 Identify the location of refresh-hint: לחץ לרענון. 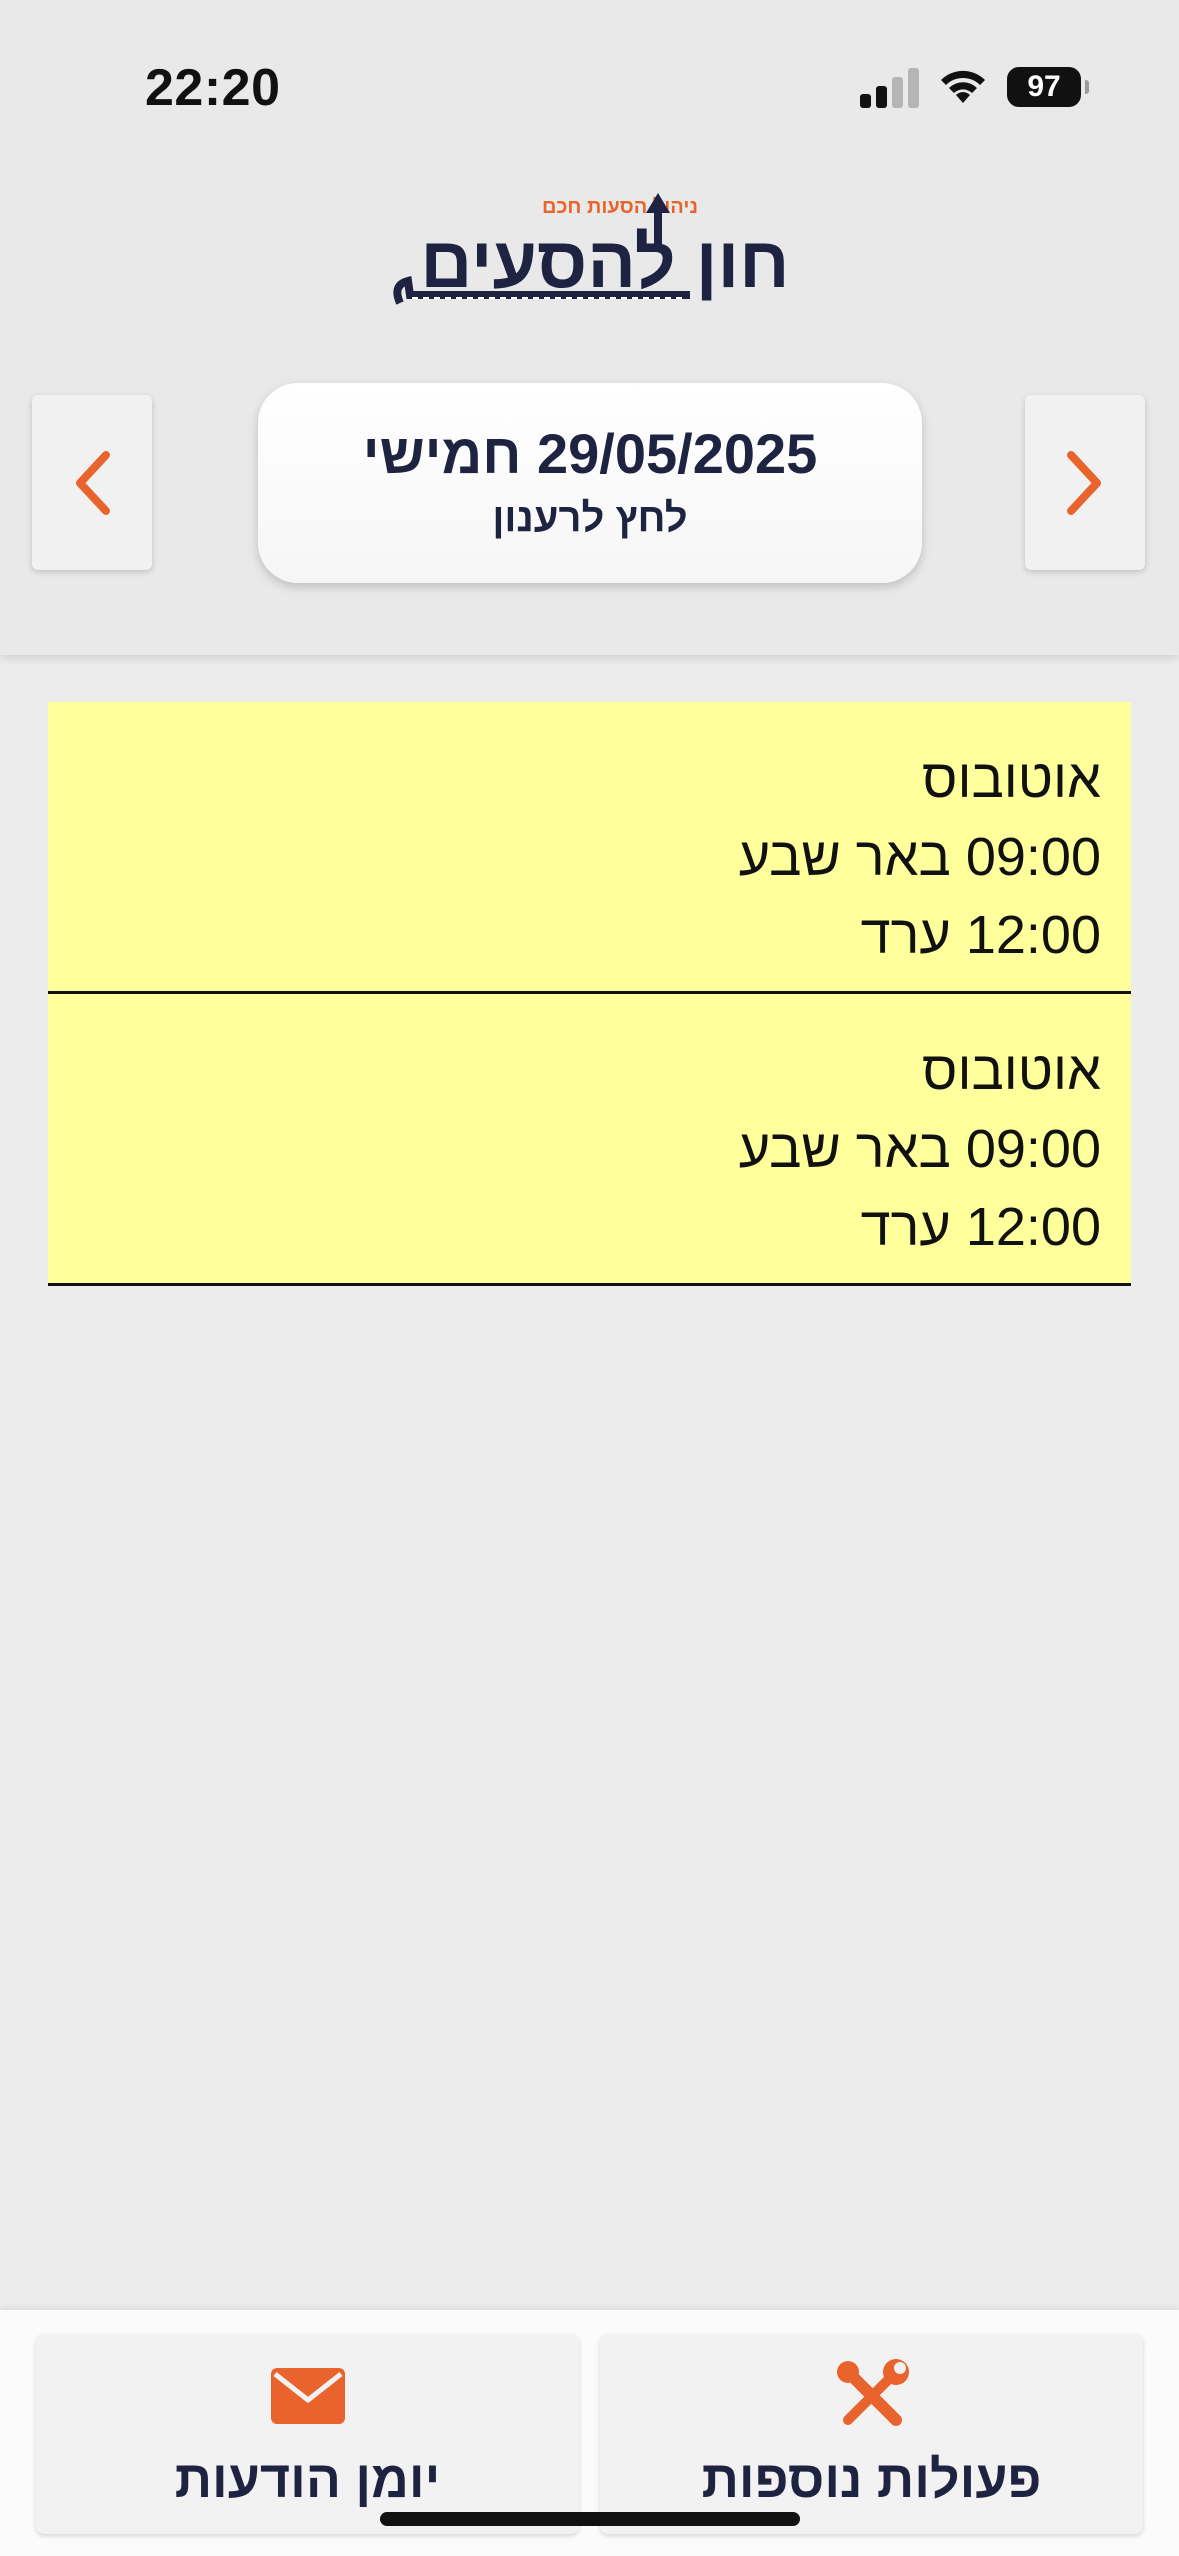
(590, 518).